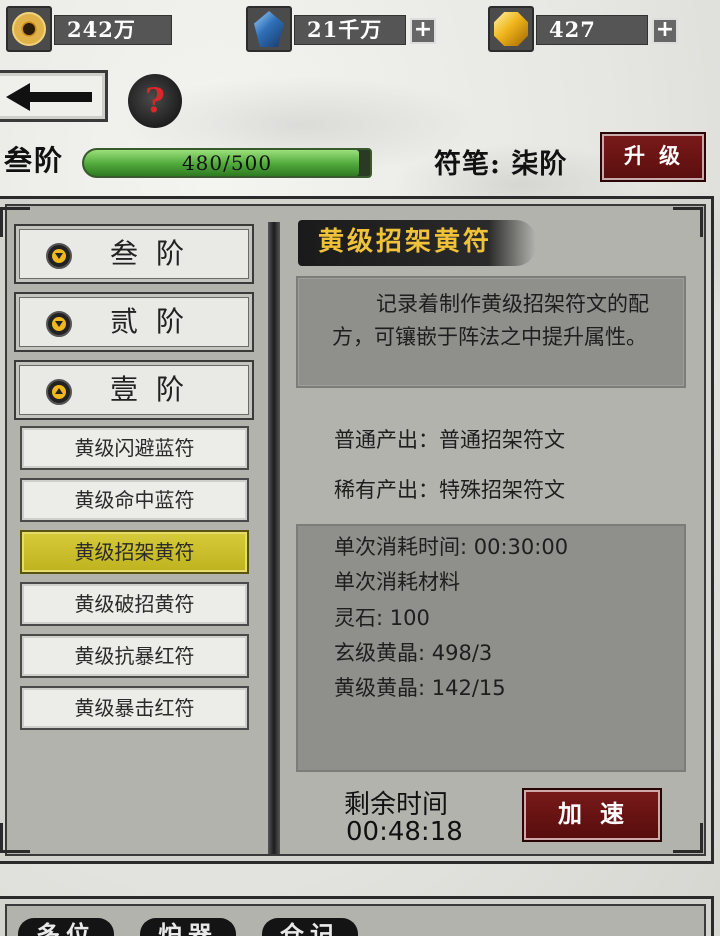 The width and height of the screenshot is (720, 936). I want to click on add-crystal-button: +, so click(423, 31).